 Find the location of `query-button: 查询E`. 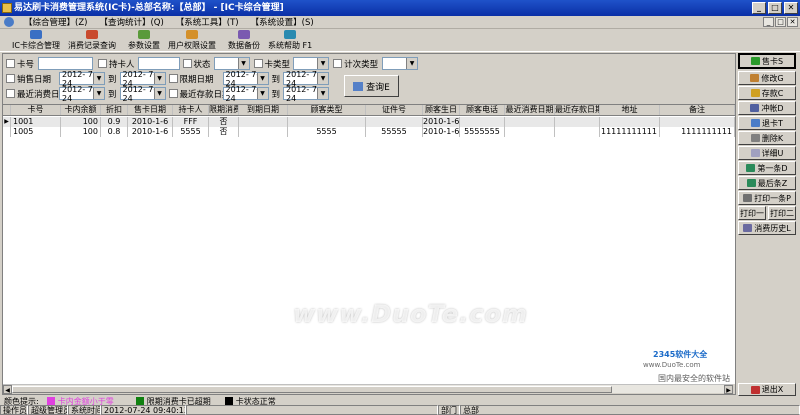

query-button: 查询E is located at coordinates (371, 86).